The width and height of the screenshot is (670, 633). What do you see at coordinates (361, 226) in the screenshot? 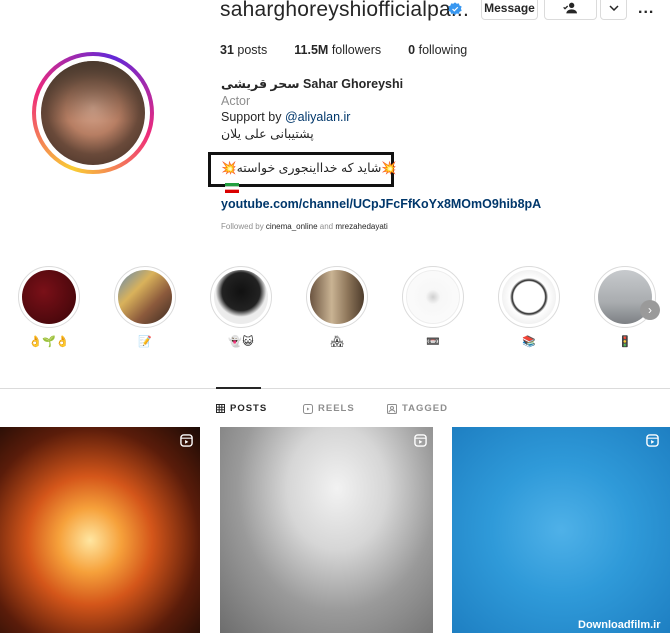
I see `followed-by-user-2: mrezahedayati` at bounding box center [361, 226].